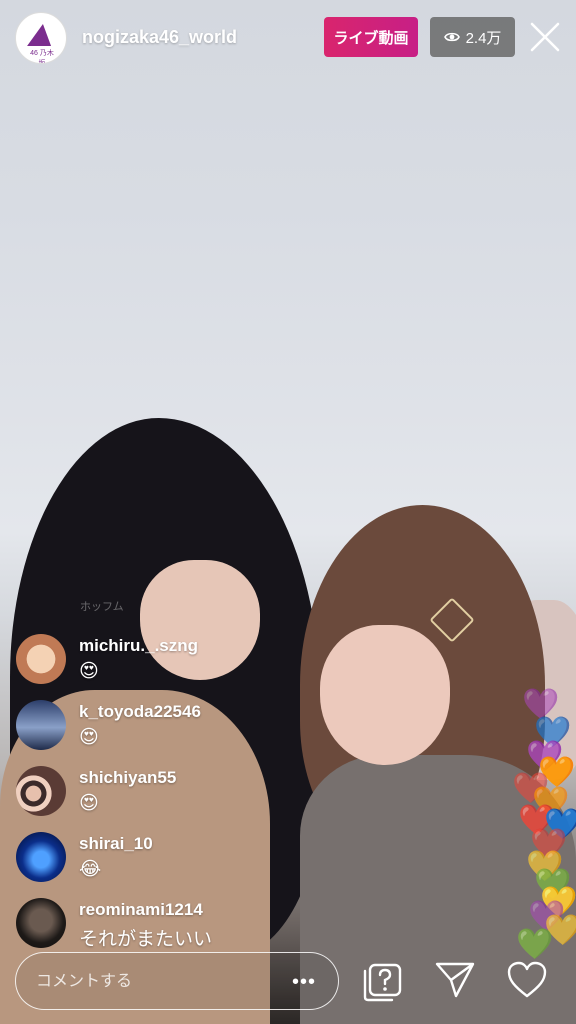  What do you see at coordinates (545, 37) in the screenshot?
I see `close-icon` at bounding box center [545, 37].